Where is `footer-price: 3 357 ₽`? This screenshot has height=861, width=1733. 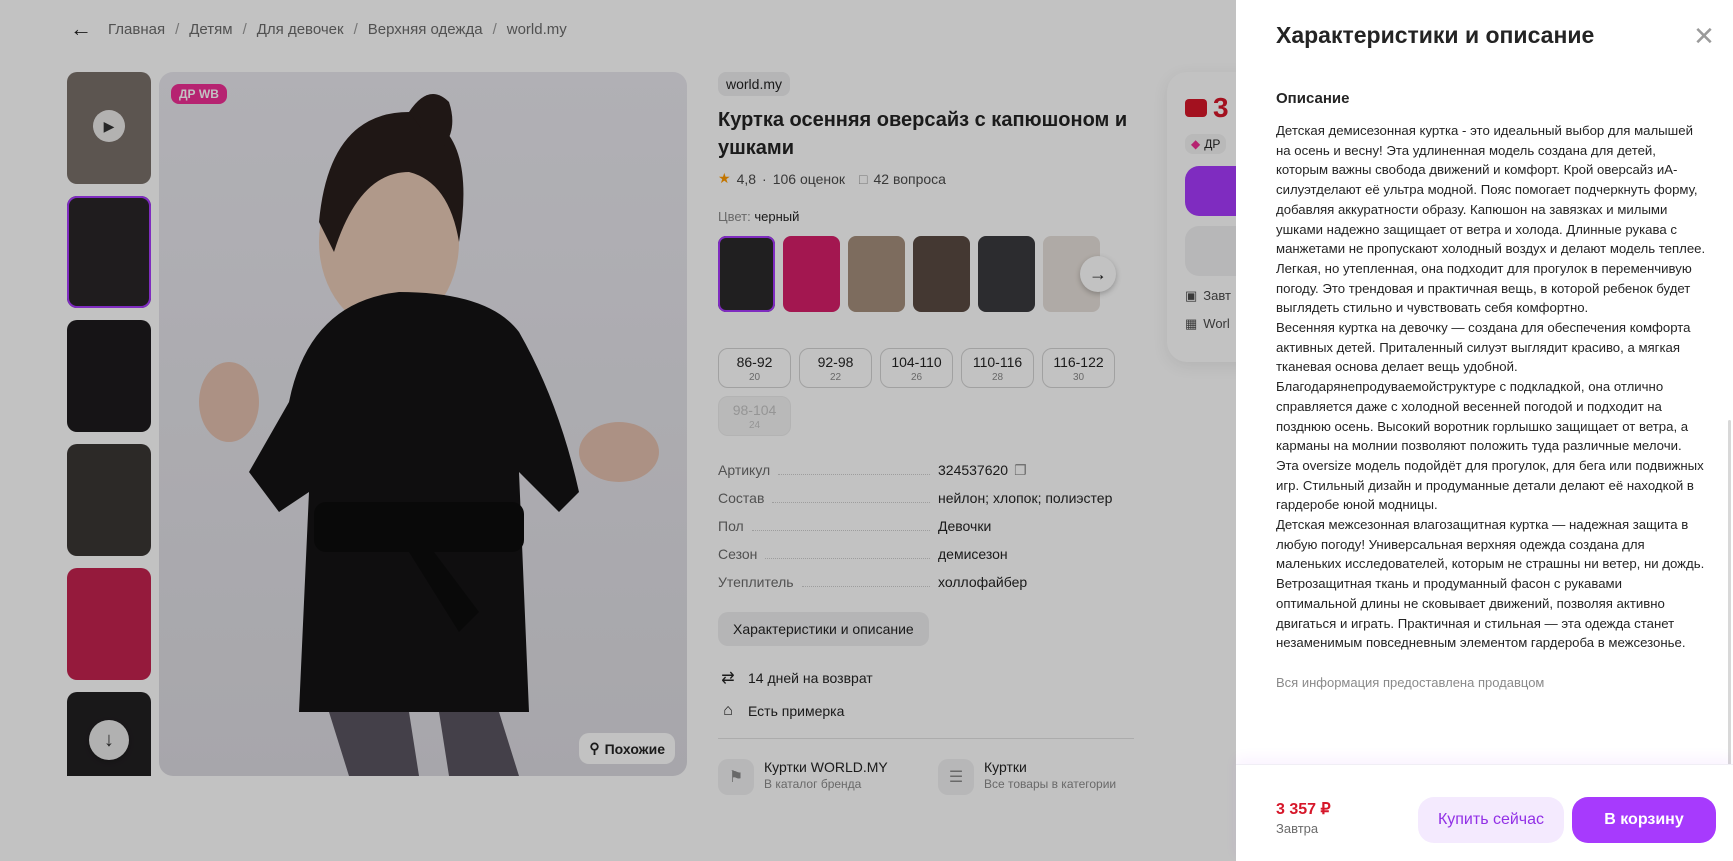
footer-price: 3 357 ₽ is located at coordinates (1303, 809).